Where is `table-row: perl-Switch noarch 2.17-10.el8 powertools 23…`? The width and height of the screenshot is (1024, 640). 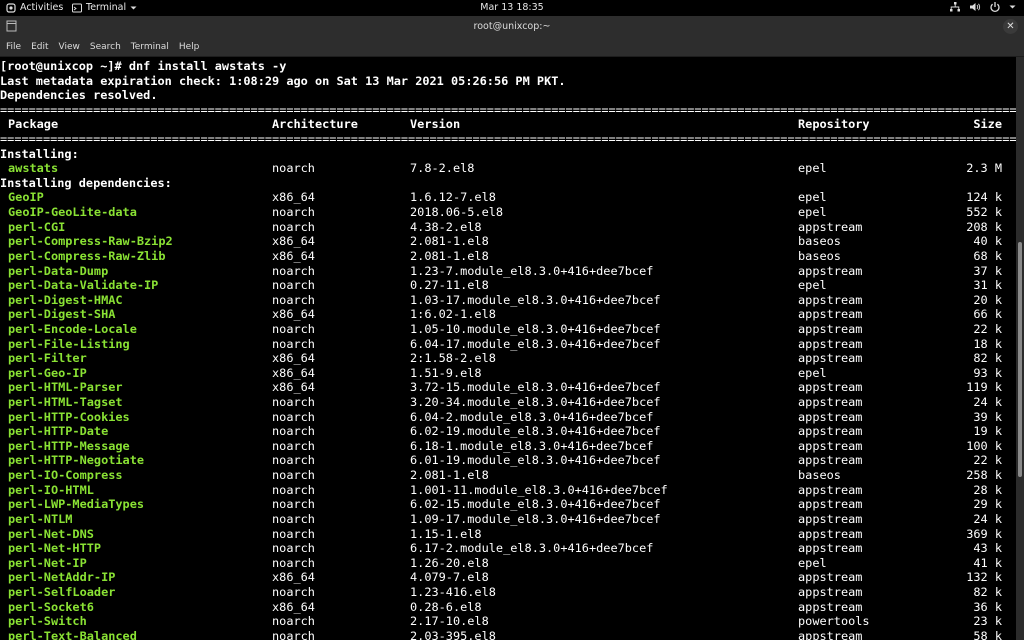
table-row: perl-Switch noarch 2.17-10.el8 powertools 23… is located at coordinates (508, 621).